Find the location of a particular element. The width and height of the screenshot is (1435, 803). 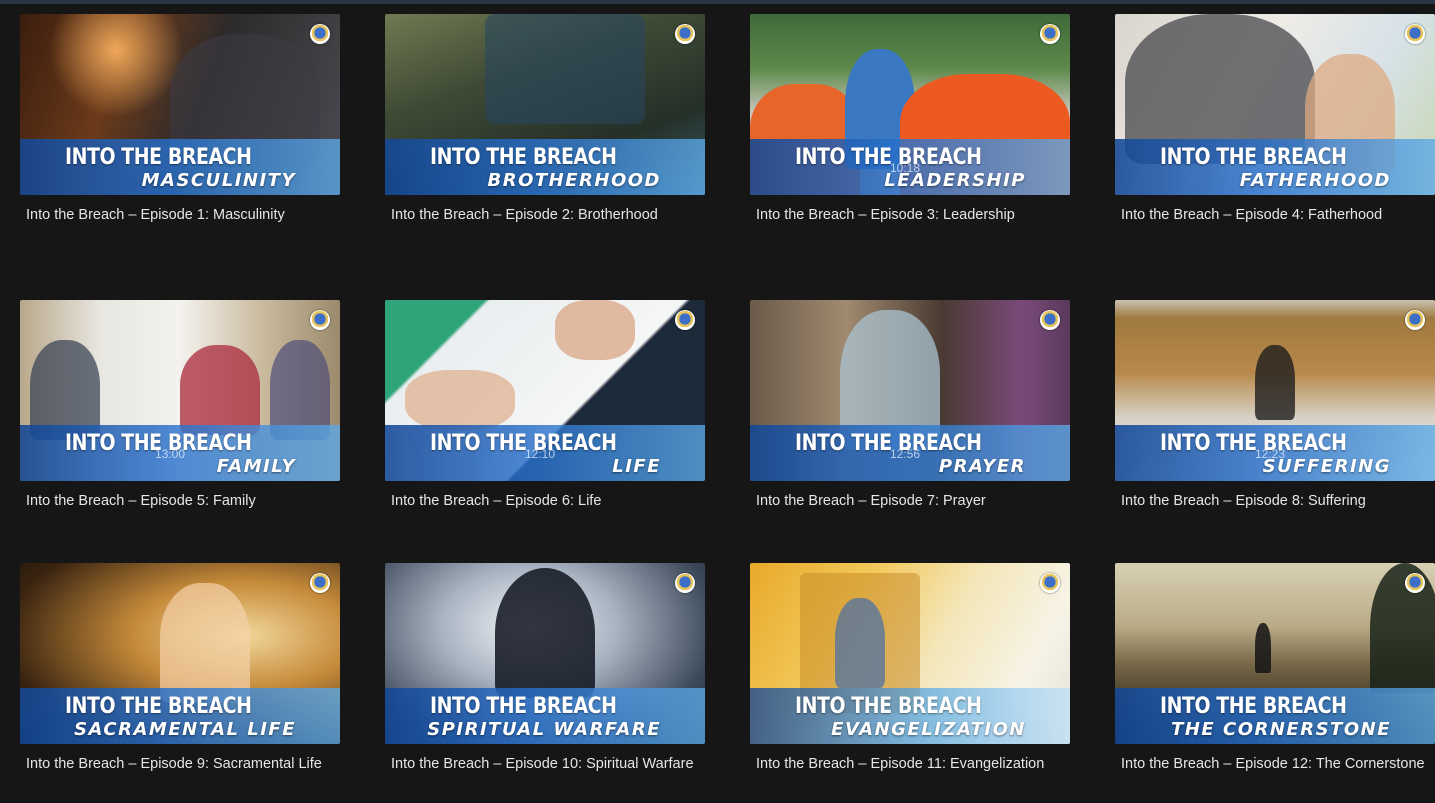

title-banner: INTO THE BREACH THE CORNERSTONE is located at coordinates (1275, 716).